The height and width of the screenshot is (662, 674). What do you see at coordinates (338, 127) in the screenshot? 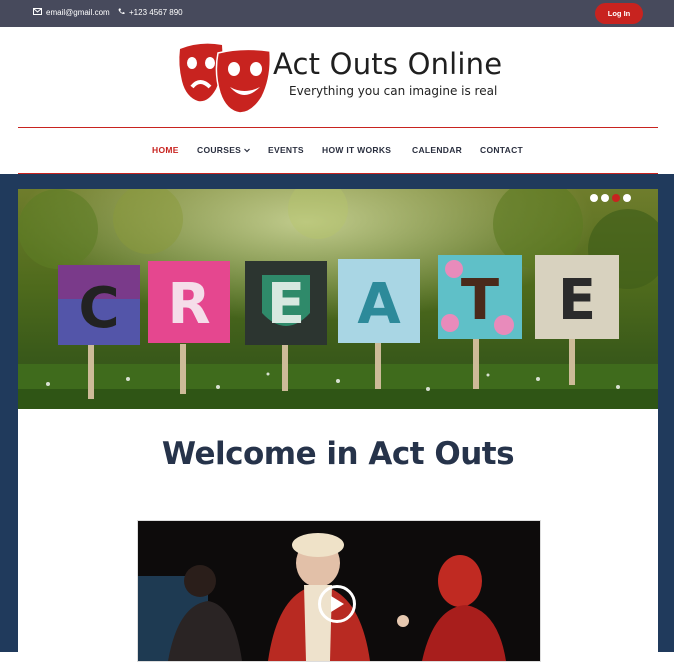
I see `header-divider-top` at bounding box center [338, 127].